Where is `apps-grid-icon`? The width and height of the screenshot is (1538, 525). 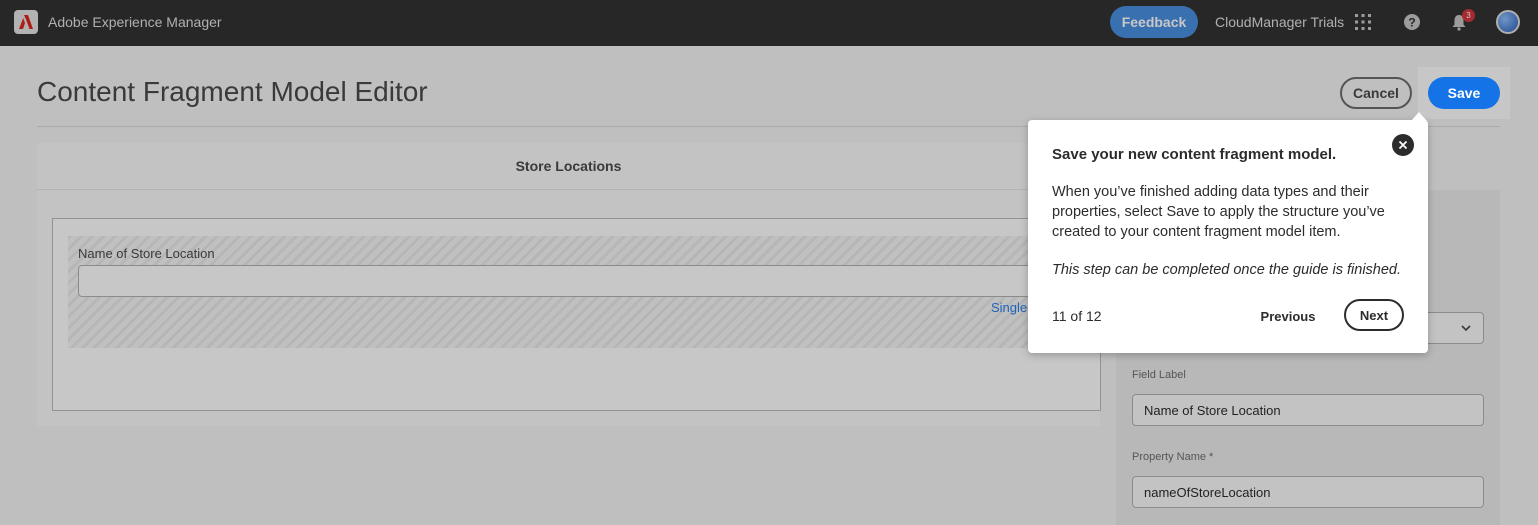
apps-grid-icon is located at coordinates (1363, 22).